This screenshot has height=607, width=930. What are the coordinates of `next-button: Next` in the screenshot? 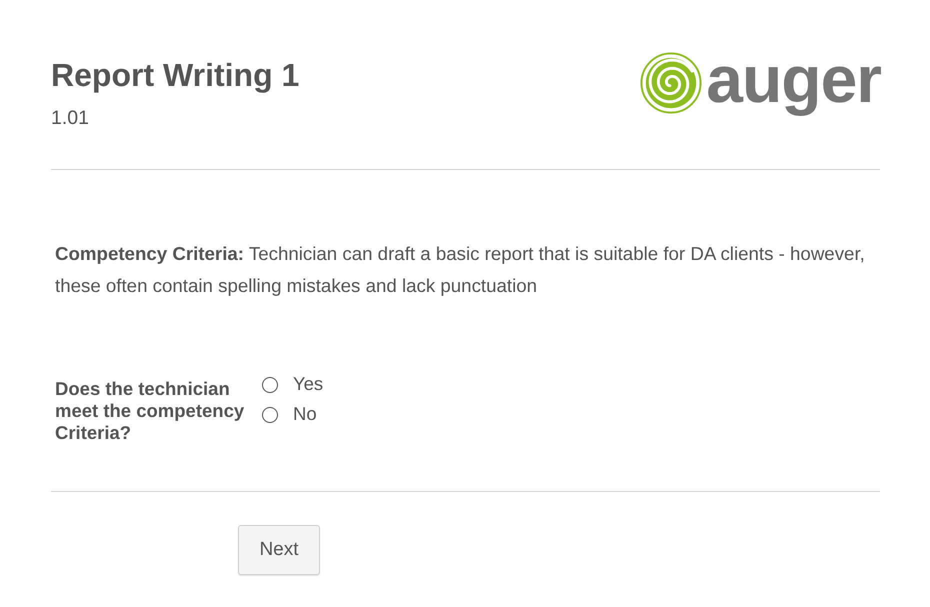 It's located at (279, 550).